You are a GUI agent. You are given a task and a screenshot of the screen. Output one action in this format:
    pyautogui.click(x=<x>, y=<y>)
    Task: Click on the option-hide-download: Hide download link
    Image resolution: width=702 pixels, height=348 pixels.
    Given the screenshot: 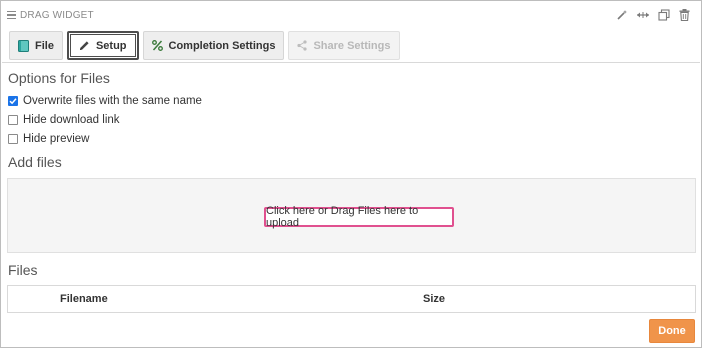 What is the action you would take?
    pyautogui.click(x=64, y=120)
    